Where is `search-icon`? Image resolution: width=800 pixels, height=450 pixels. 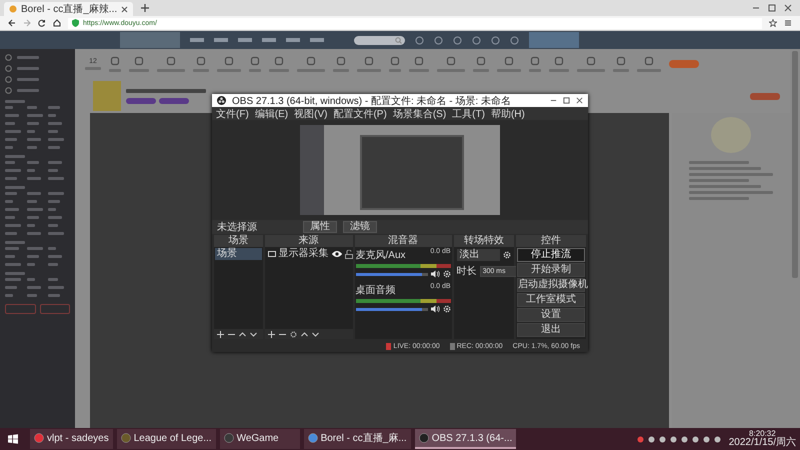
search-icon is located at coordinates (398, 40).